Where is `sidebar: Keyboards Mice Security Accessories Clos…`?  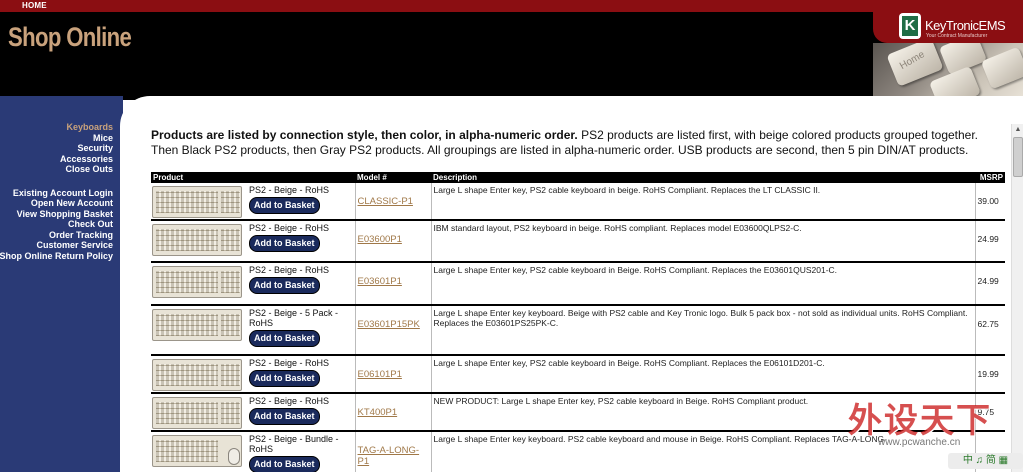 sidebar: Keyboards Mice Security Accessories Clos… is located at coordinates (61, 284).